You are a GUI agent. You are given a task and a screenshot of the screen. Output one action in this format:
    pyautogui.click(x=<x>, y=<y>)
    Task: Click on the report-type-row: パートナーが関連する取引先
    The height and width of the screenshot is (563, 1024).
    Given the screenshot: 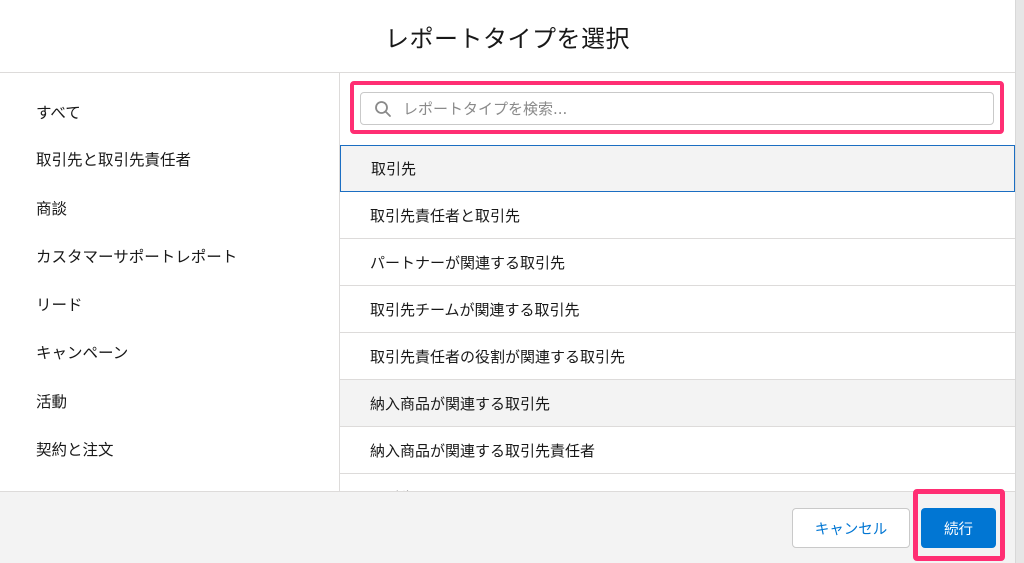 What is the action you would take?
    pyautogui.click(x=677, y=262)
    